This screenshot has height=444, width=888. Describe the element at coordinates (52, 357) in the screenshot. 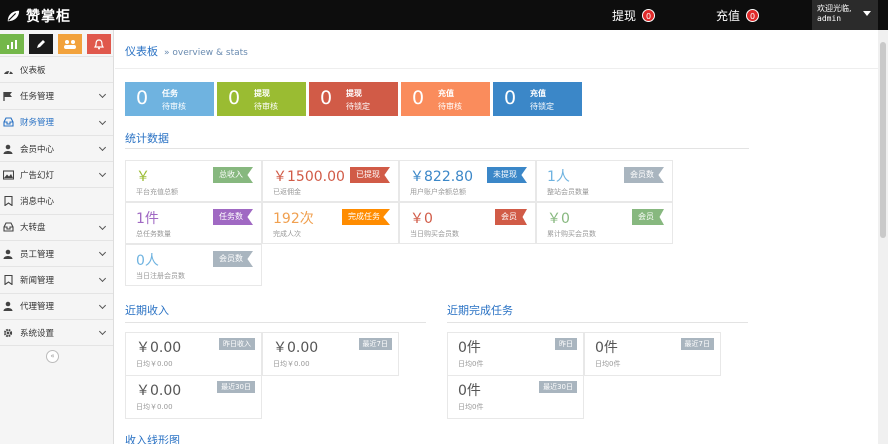

I see `collapse-sidebar-button: «` at that location.